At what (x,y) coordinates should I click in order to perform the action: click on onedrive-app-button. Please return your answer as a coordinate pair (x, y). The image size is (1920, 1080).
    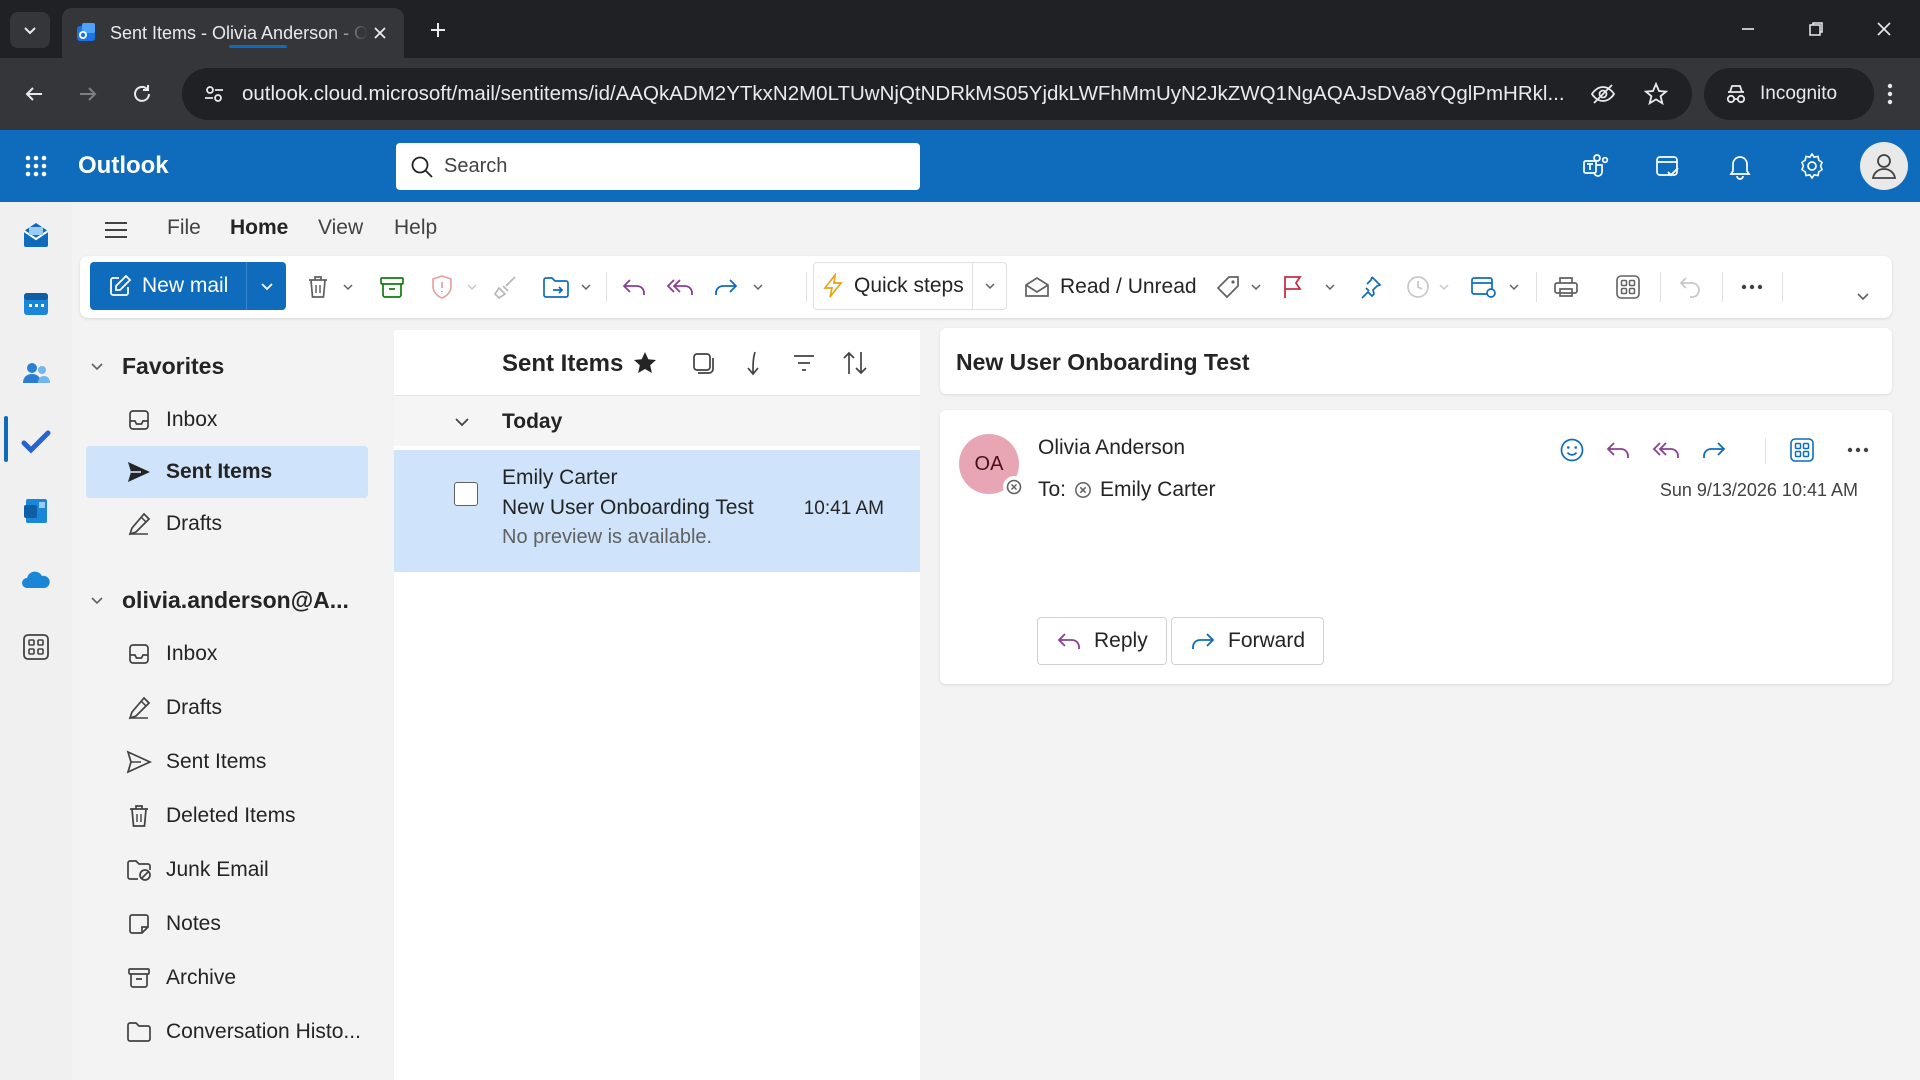
    Looking at the image, I should click on (36, 580).